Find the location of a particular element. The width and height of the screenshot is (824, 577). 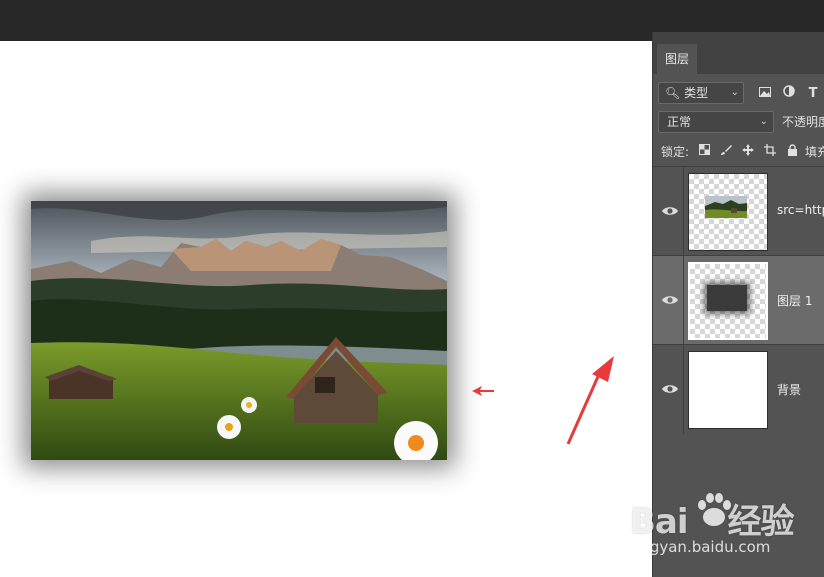

filter-type-label: 类型 is located at coordinates (696, 93).